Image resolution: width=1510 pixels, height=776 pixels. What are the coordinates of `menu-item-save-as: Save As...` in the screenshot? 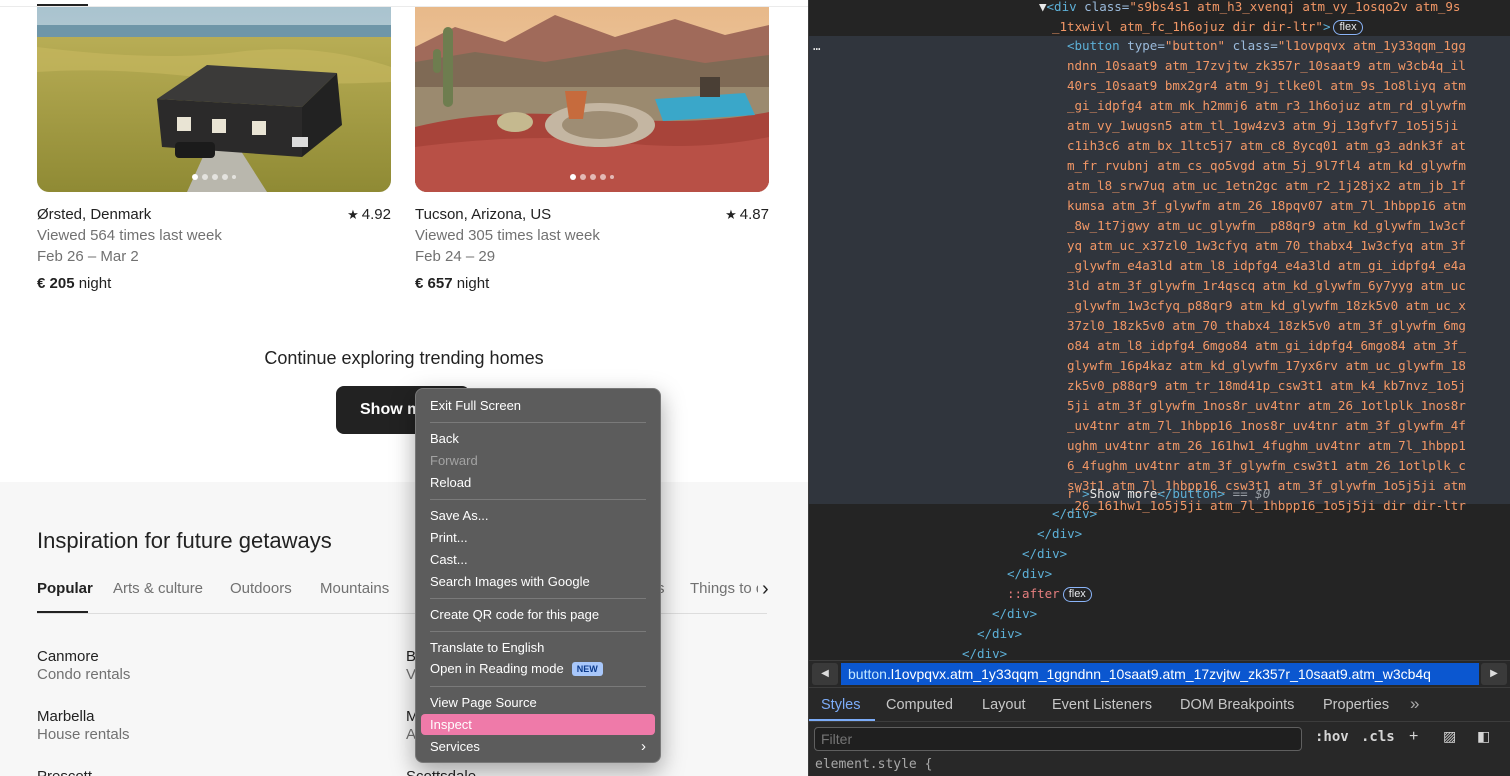 It's located at (538, 516).